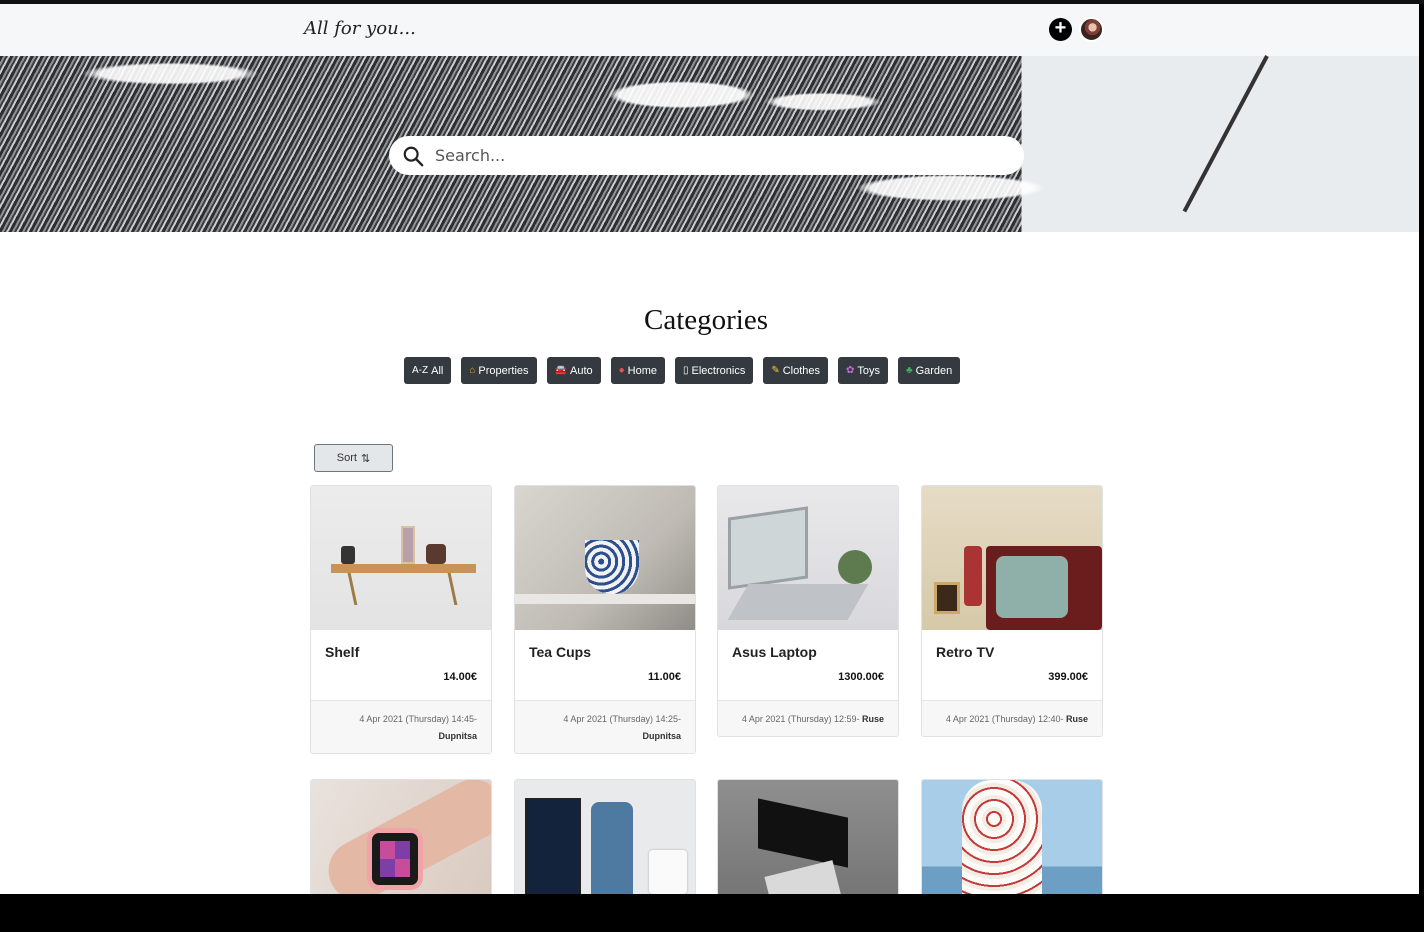 The height and width of the screenshot is (932, 1424). What do you see at coordinates (1225, 134) in the screenshot?
I see `feather-decoration` at bounding box center [1225, 134].